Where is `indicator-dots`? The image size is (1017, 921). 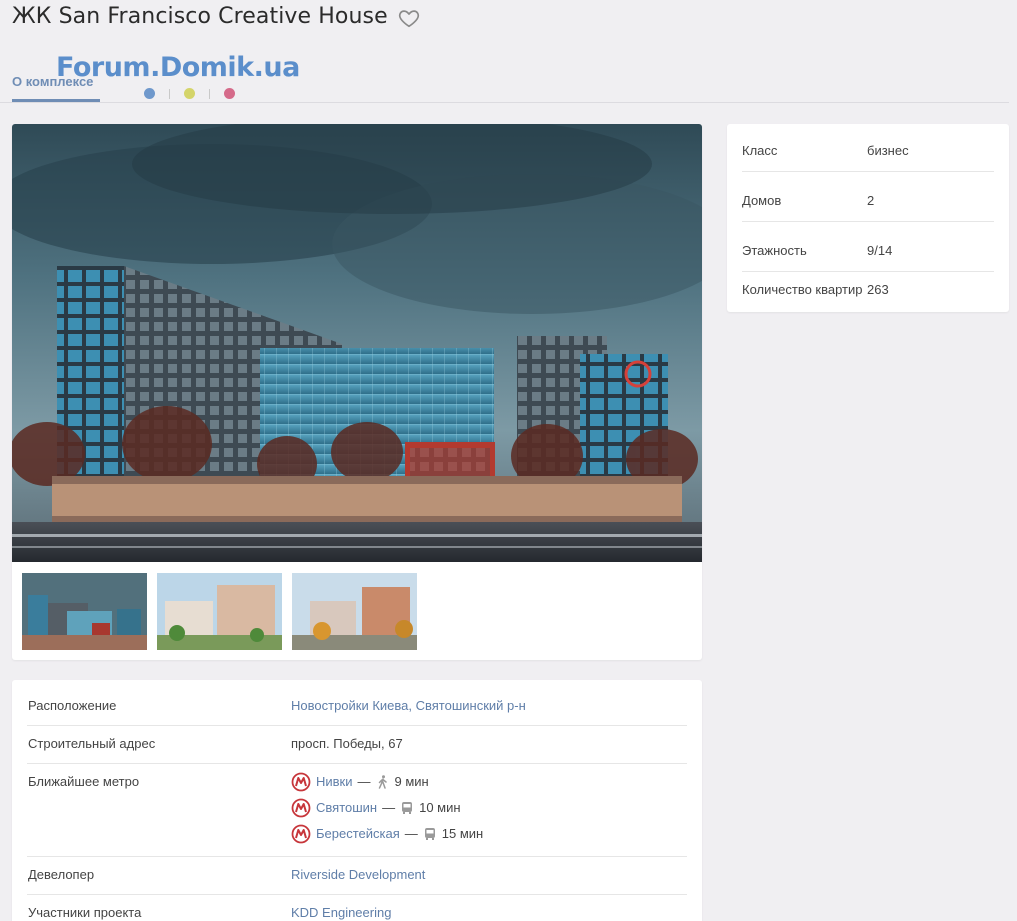
indicator-dots is located at coordinates (189, 93).